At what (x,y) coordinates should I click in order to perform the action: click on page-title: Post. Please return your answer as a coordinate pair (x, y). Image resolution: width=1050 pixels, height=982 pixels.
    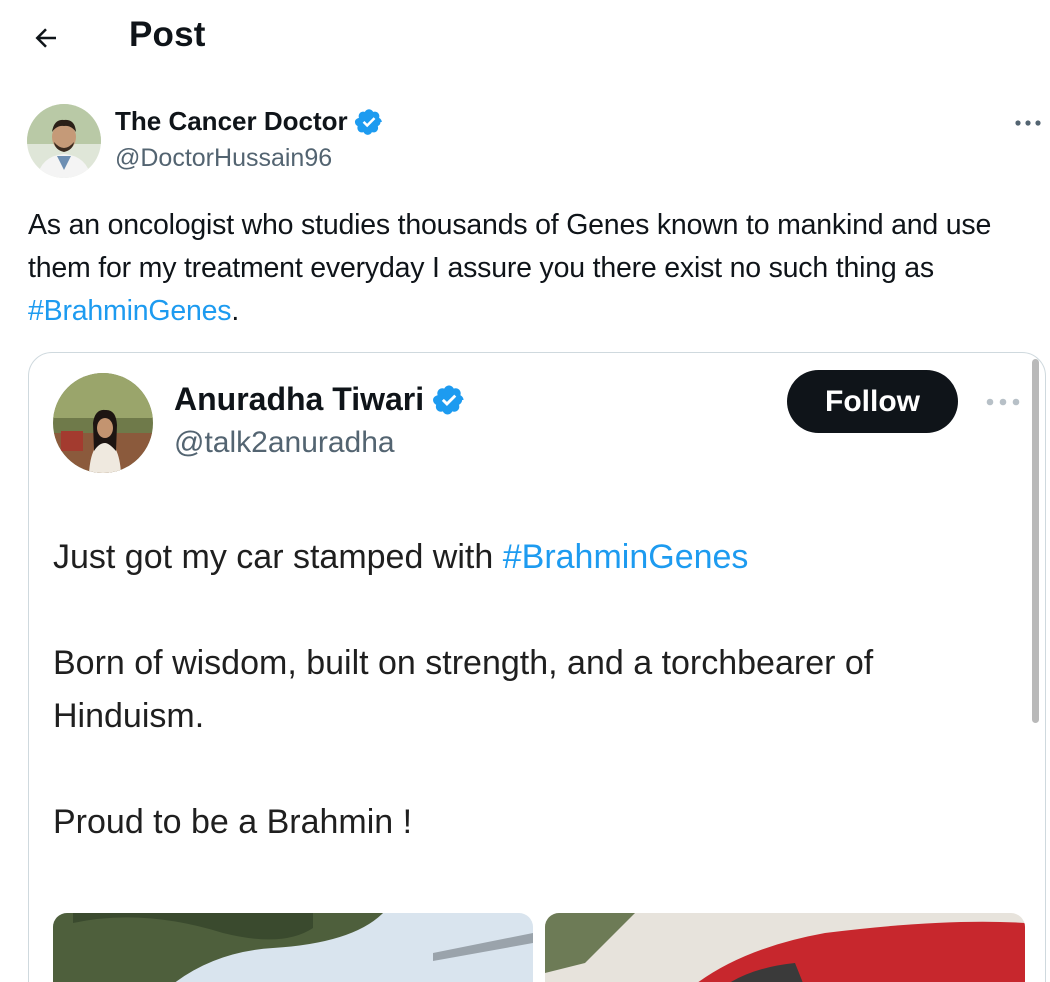
    Looking at the image, I should click on (167, 34).